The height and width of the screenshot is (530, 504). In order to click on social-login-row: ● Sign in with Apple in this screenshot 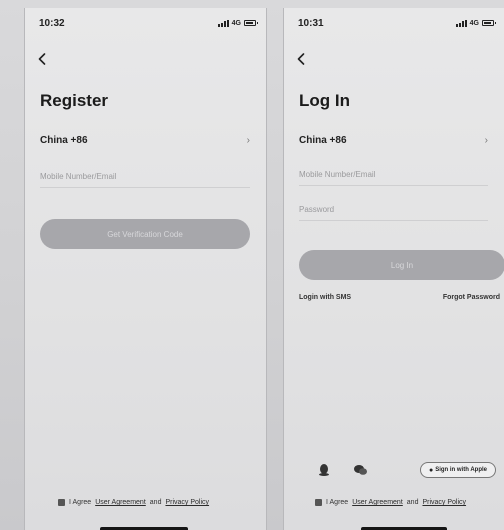, I will do `click(406, 470)`.